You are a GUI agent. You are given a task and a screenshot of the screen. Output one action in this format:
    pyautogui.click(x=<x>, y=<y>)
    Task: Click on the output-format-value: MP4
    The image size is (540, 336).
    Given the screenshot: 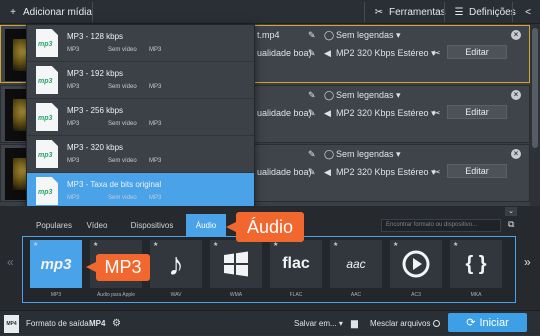 What is the action you would take?
    pyautogui.click(x=97, y=323)
    